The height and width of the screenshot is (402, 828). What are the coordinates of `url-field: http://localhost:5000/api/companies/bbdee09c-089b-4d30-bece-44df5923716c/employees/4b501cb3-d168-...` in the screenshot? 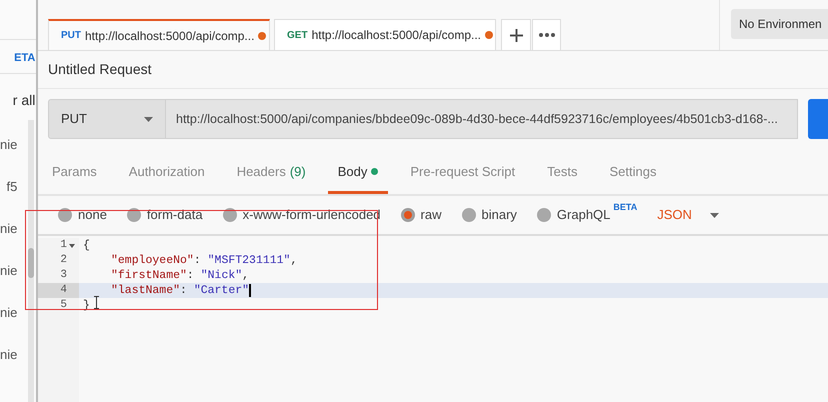 It's located at (482, 119).